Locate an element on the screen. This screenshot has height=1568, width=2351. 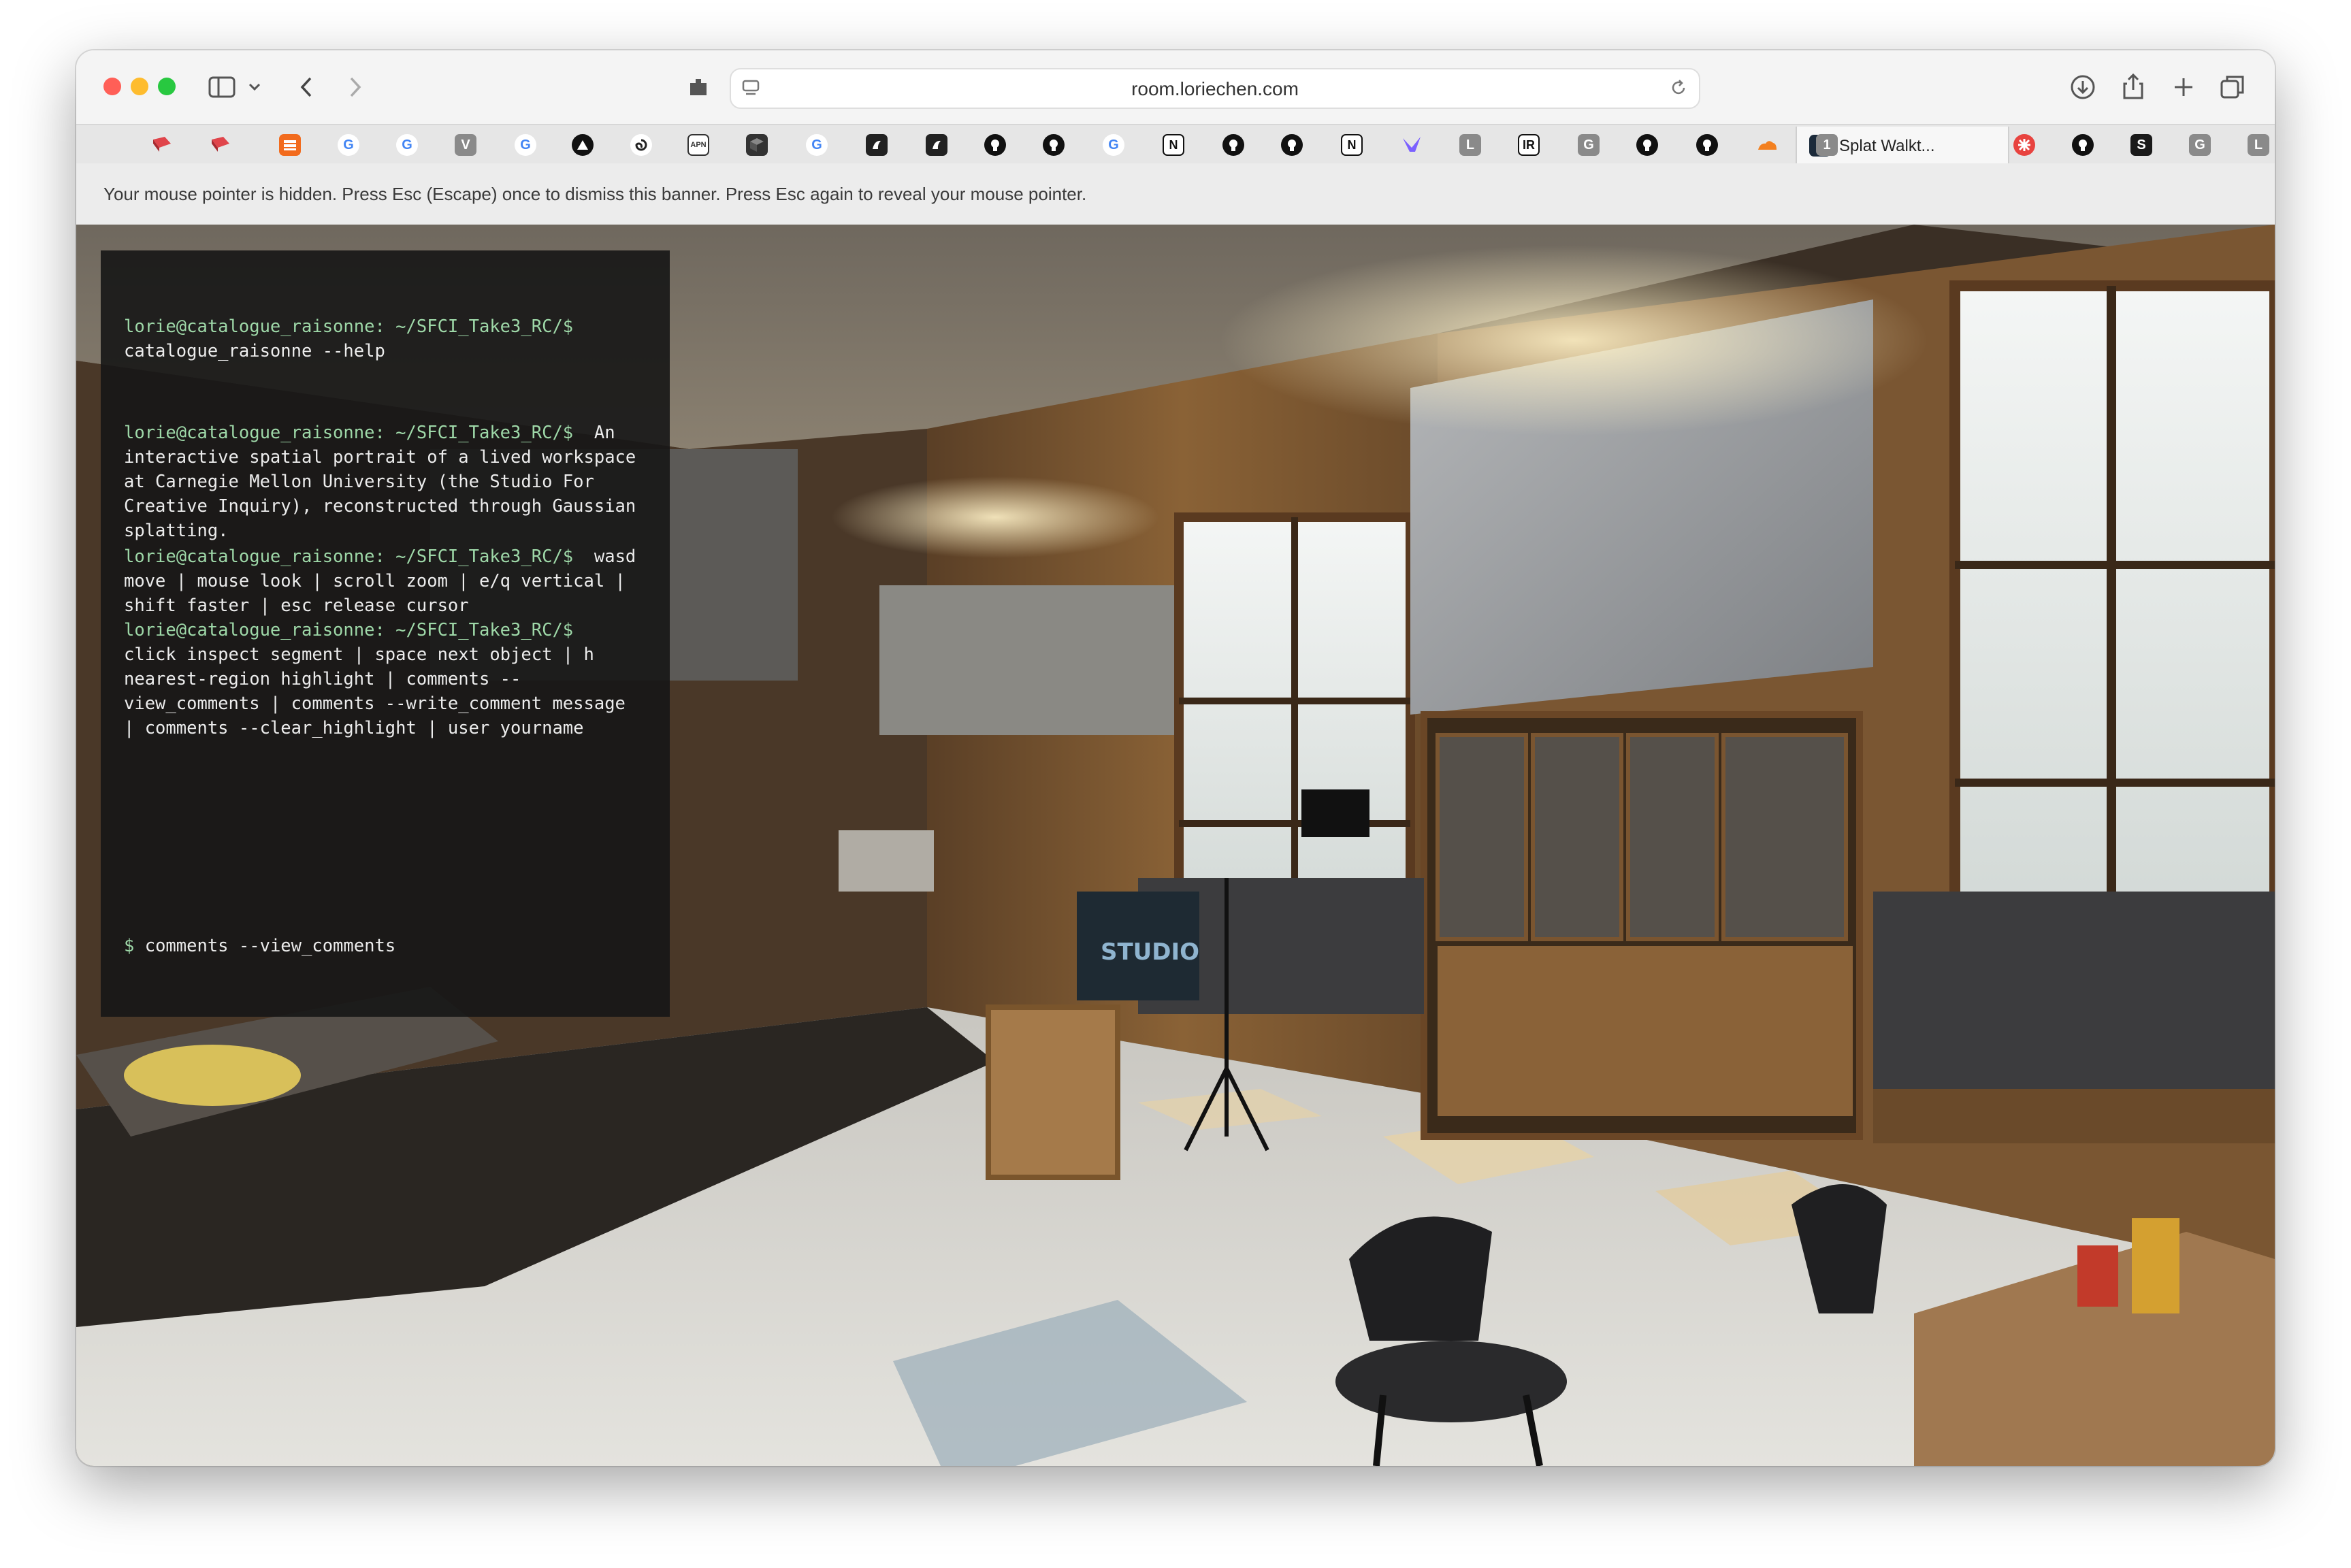
tab-7: G is located at coordinates (525, 143).